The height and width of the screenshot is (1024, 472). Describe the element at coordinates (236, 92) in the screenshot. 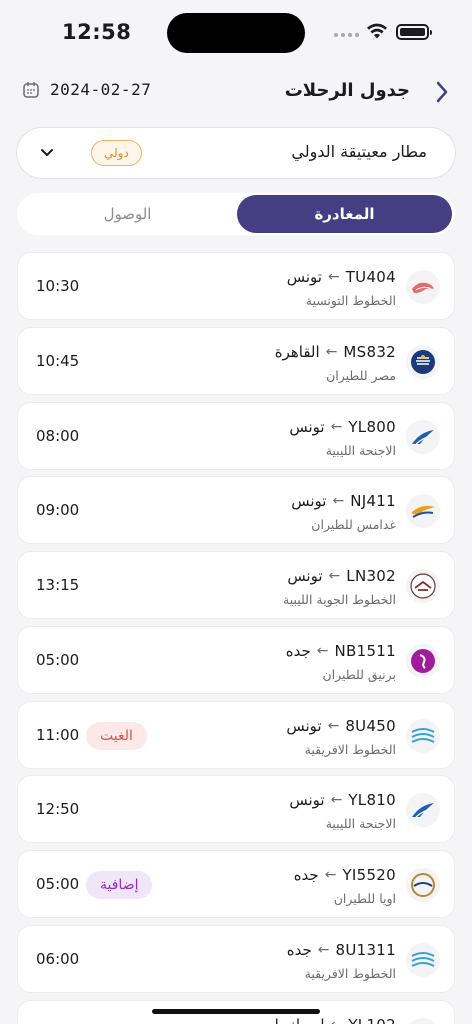

I see `header: 2024-02-27 جدول الرحلات` at that location.